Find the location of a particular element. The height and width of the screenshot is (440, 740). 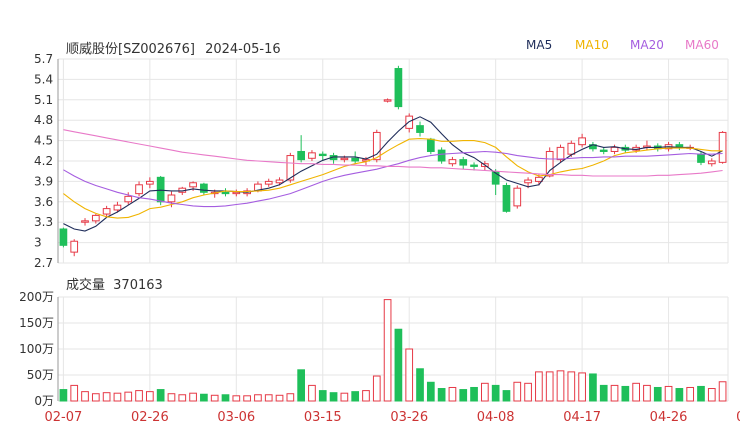

price-axis-tick: 2.7 is located at coordinates (43, 263).